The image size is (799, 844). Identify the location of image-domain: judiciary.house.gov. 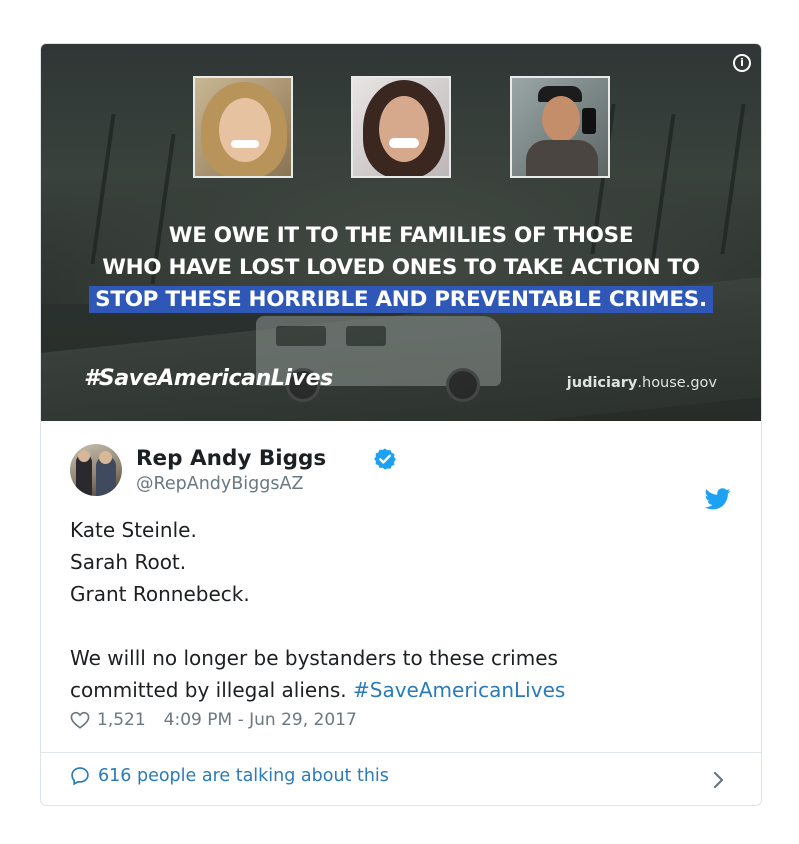
(642, 383).